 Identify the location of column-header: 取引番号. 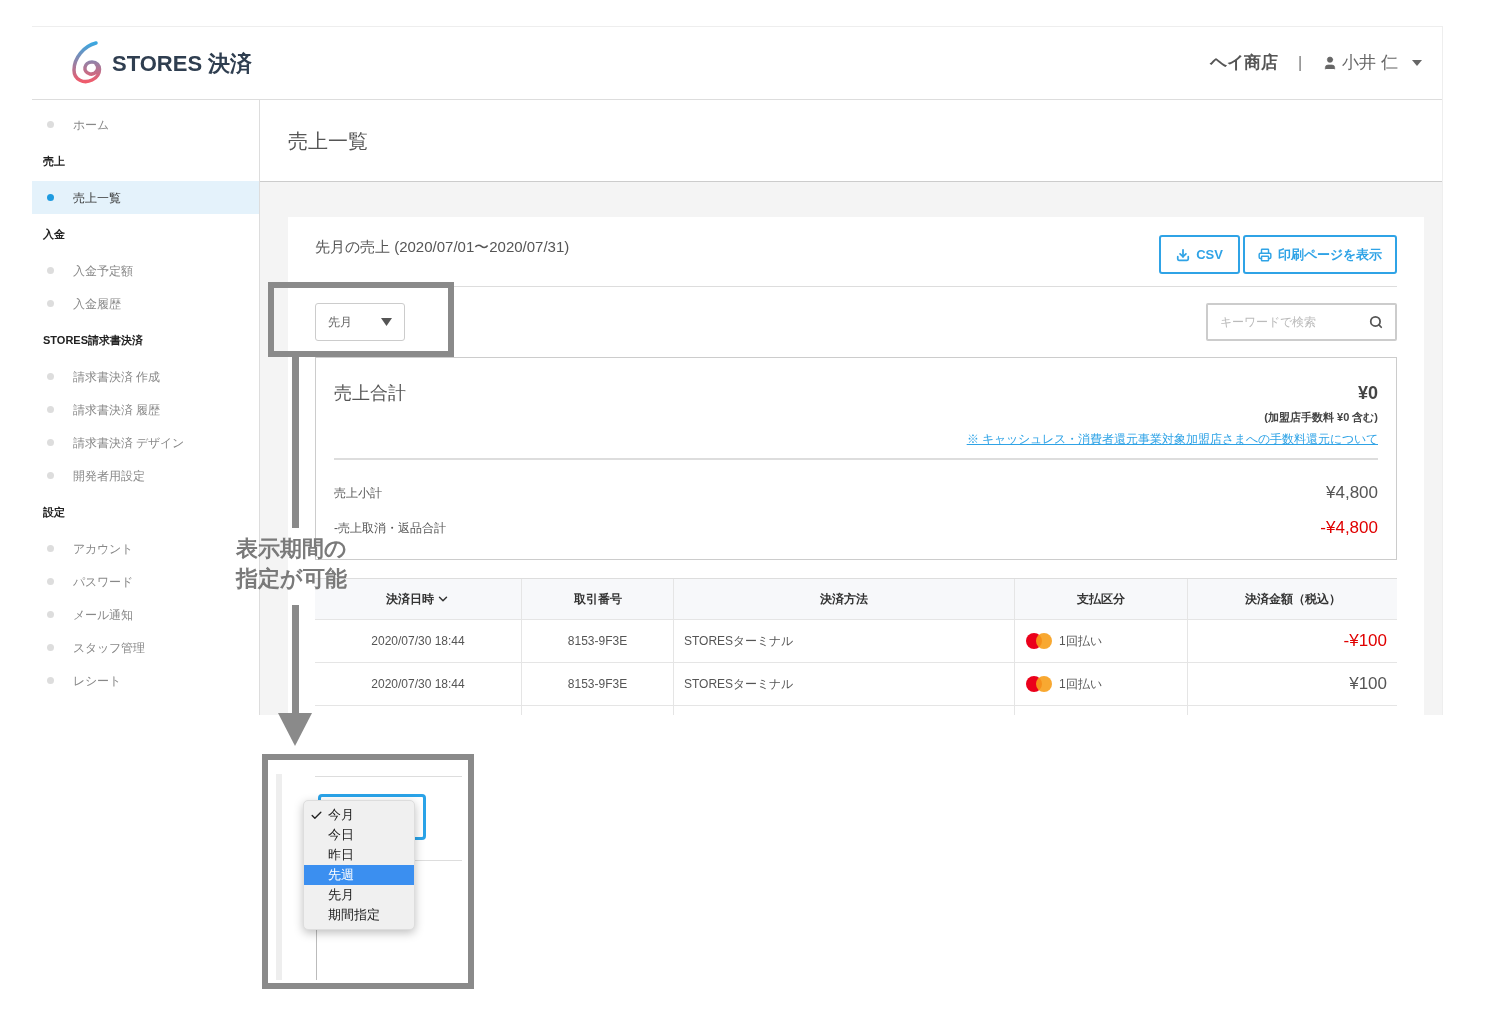
(597, 599).